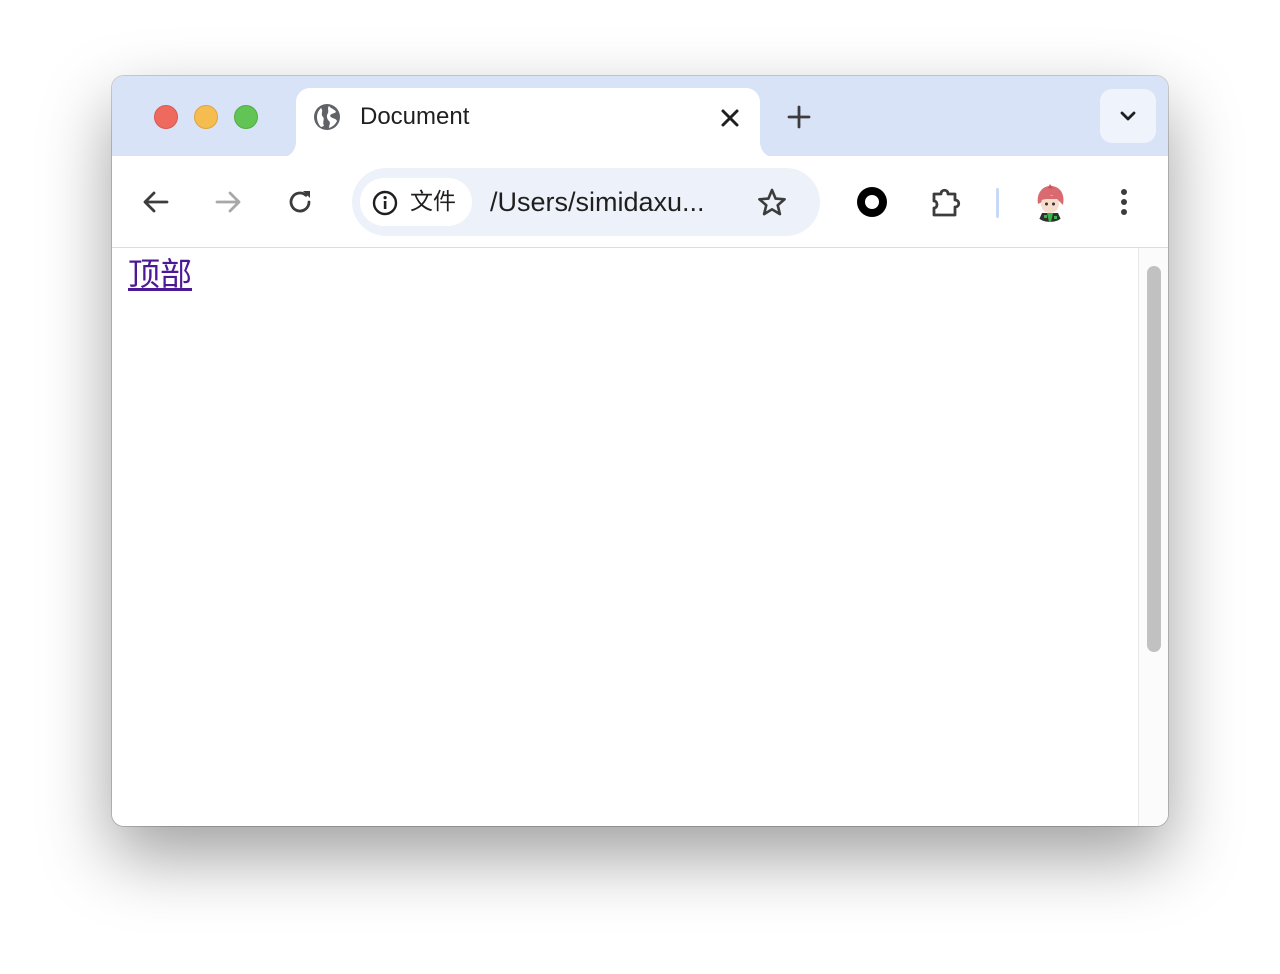 Image resolution: width=1280 pixels, height=974 pixels. Describe the element at coordinates (946, 202) in the screenshot. I see `puzzle-icon` at that location.